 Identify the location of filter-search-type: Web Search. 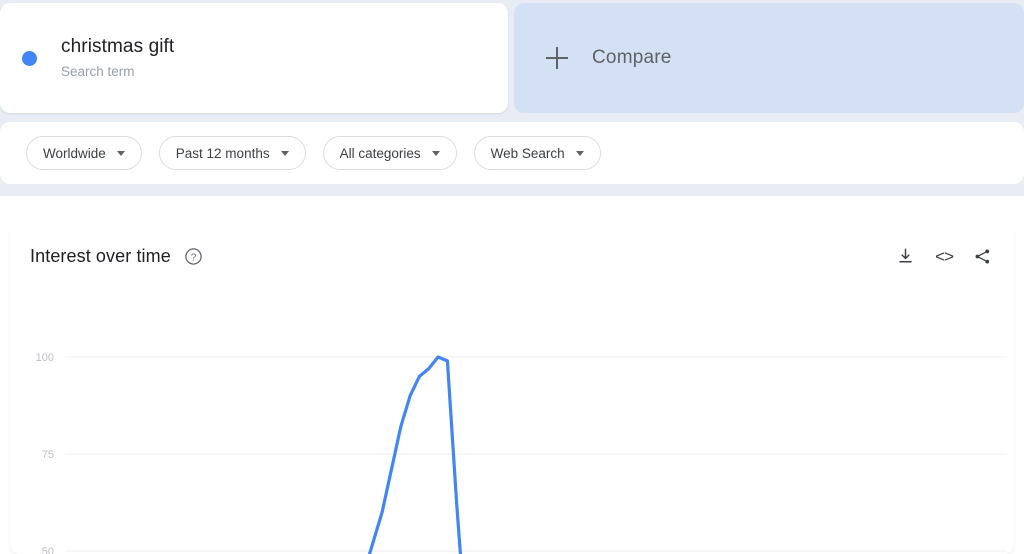
(537, 153).